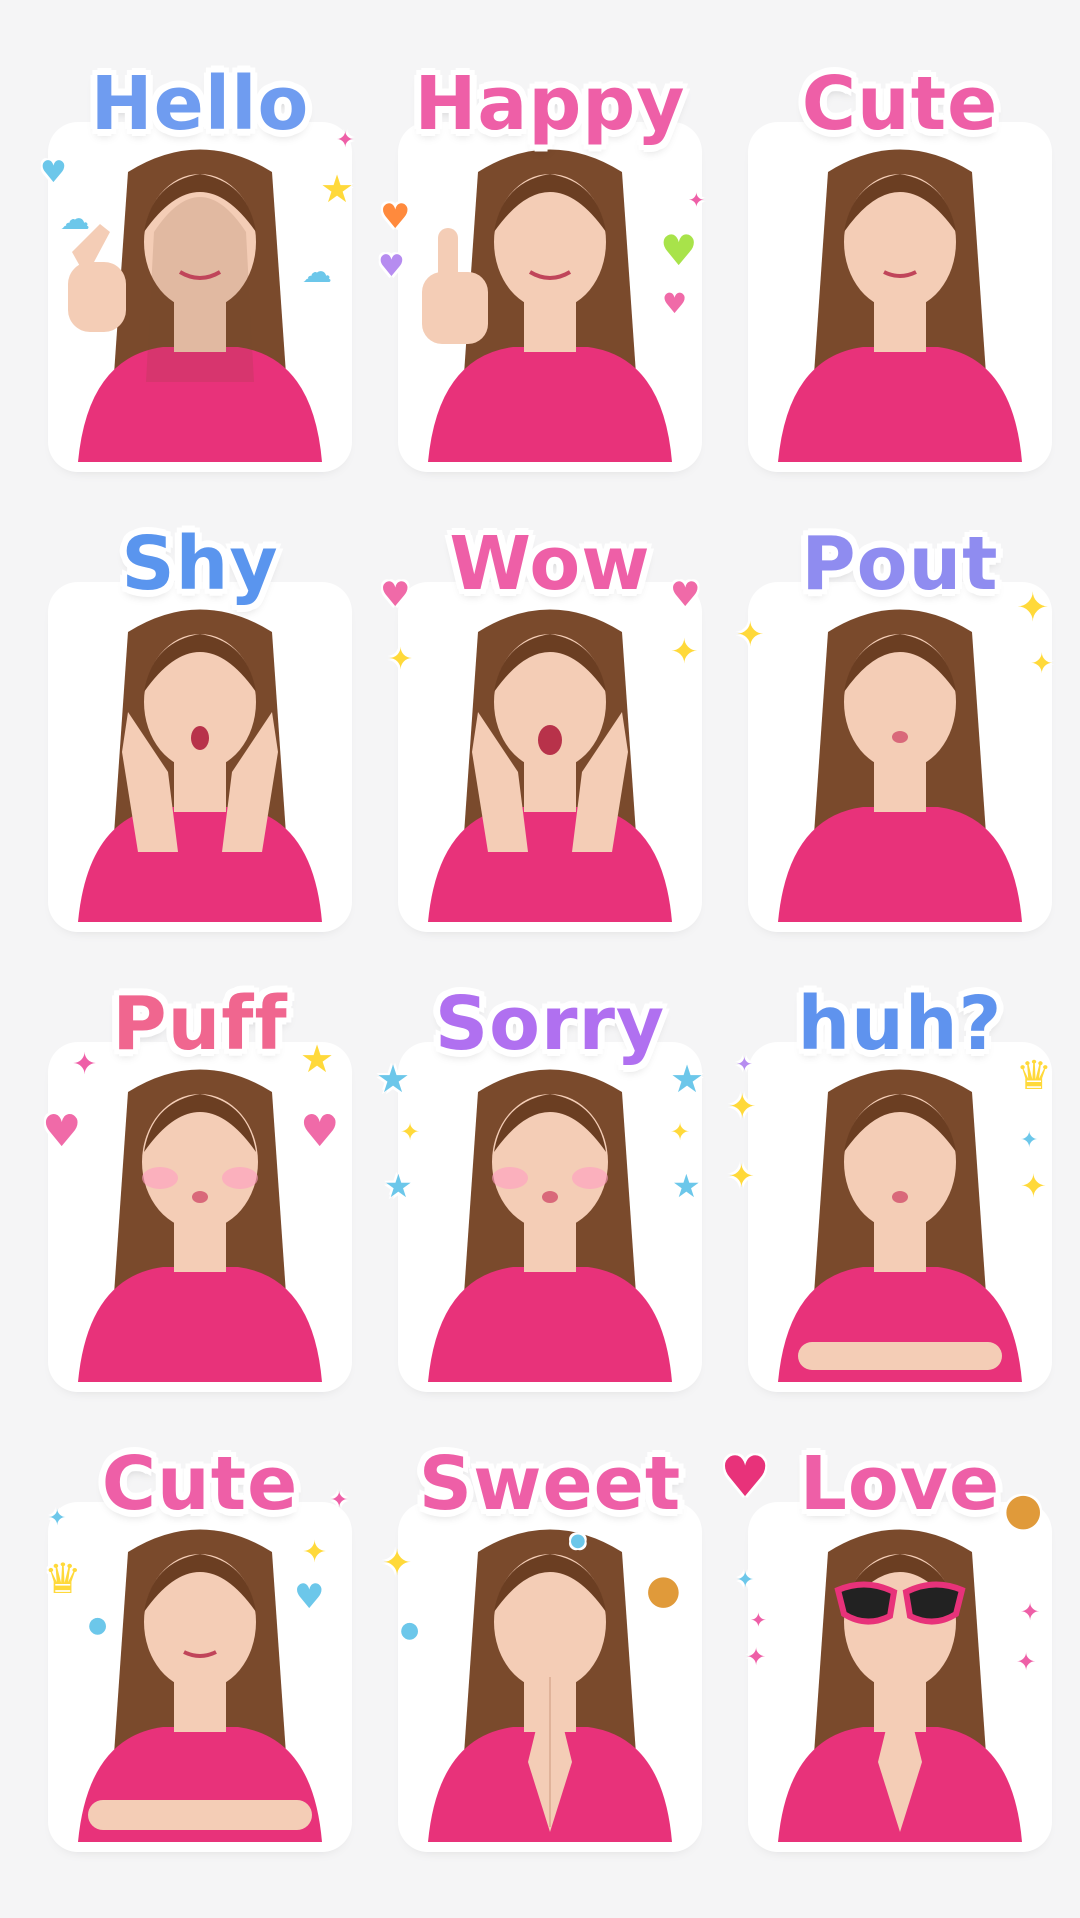 The width and height of the screenshot is (1080, 1918). I want to click on person-sunglasses-praying-image, so click(900, 1677).